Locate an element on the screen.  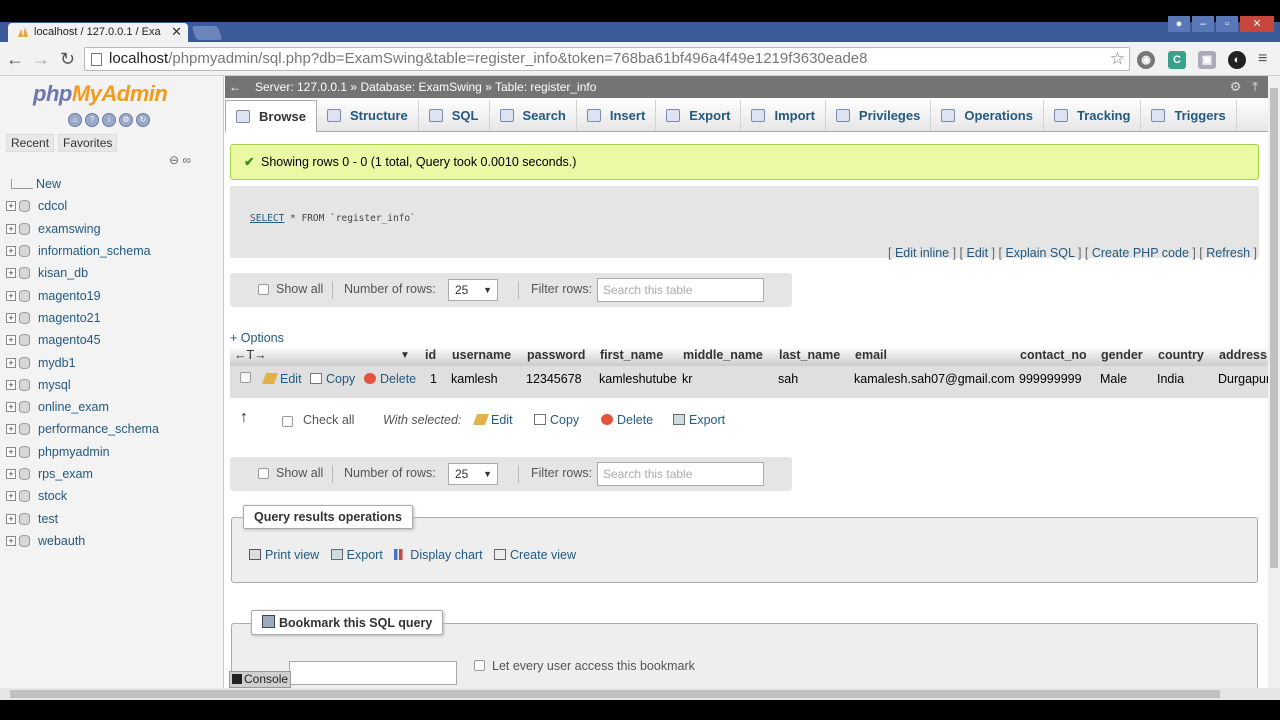
tab-browse: Browse is located at coordinates (271, 116).